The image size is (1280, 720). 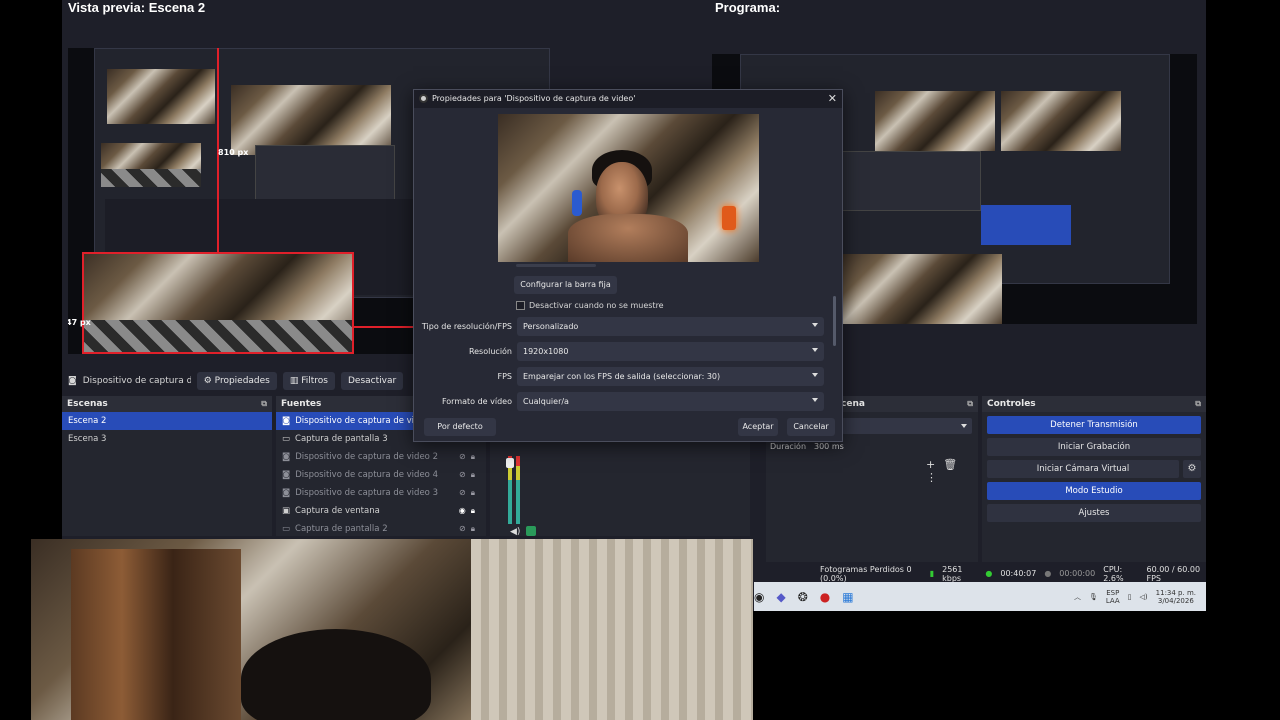 What do you see at coordinates (136, 381) in the screenshot?
I see `selected-source-name: Dispositivo de captura de v` at bounding box center [136, 381].